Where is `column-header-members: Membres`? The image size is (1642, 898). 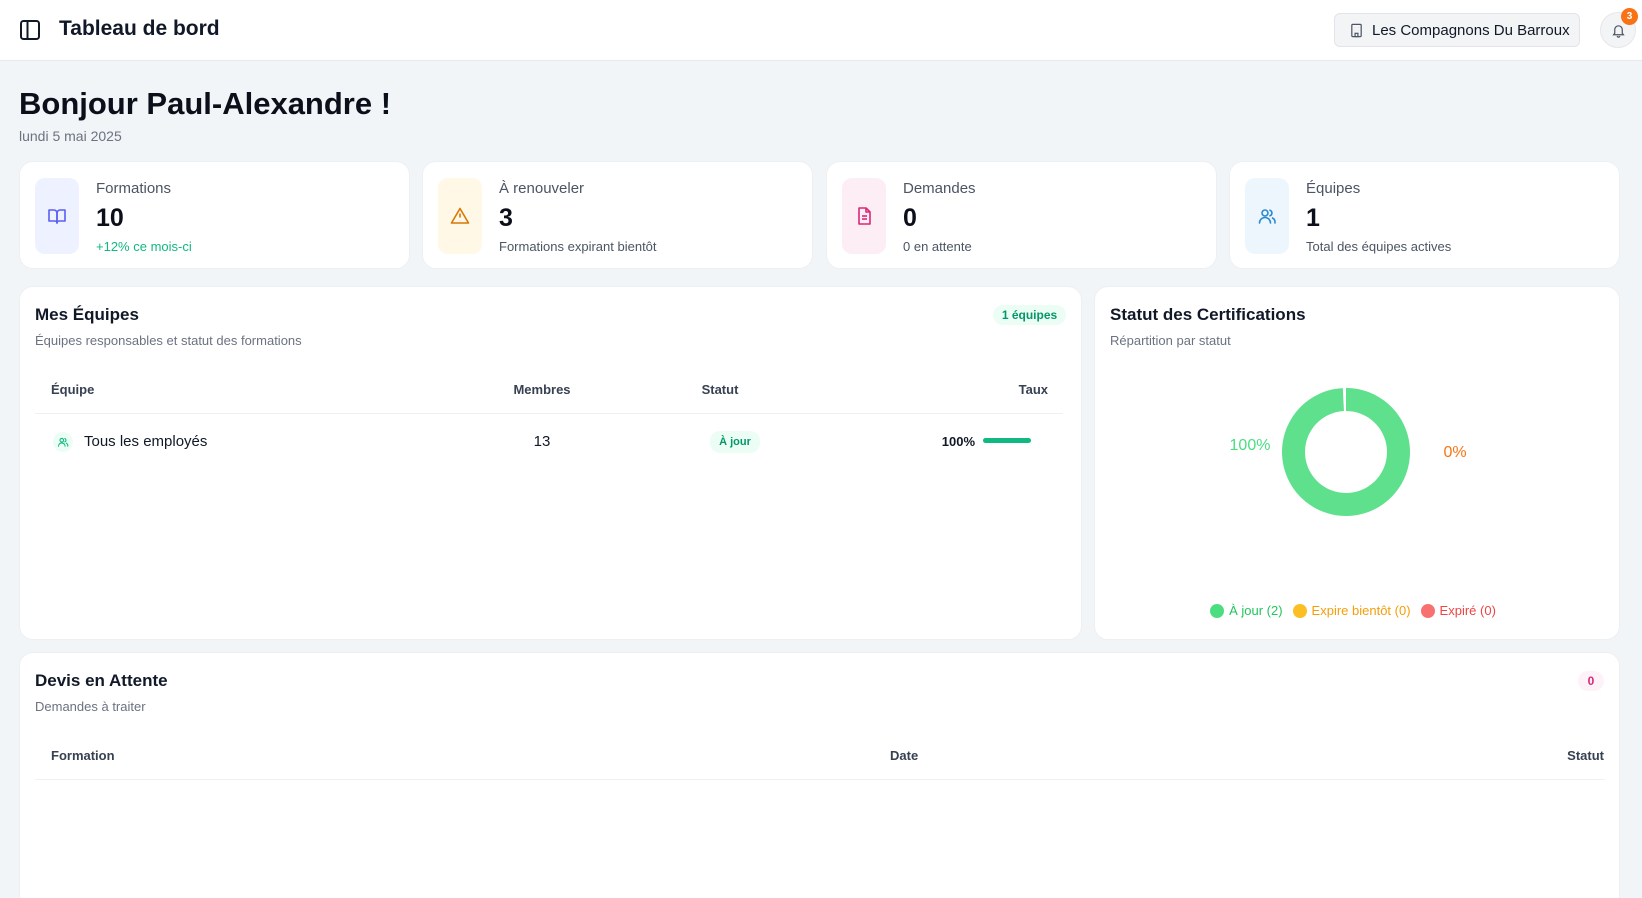 column-header-members: Membres is located at coordinates (542, 389).